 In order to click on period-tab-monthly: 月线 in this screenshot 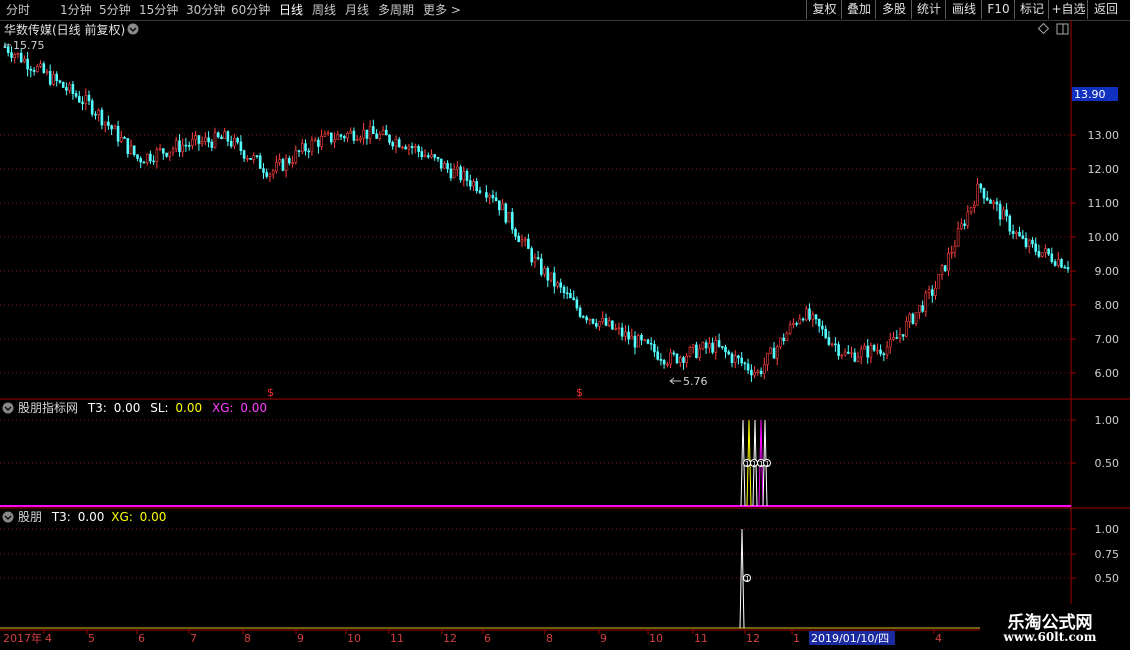, I will do `click(357, 10)`.